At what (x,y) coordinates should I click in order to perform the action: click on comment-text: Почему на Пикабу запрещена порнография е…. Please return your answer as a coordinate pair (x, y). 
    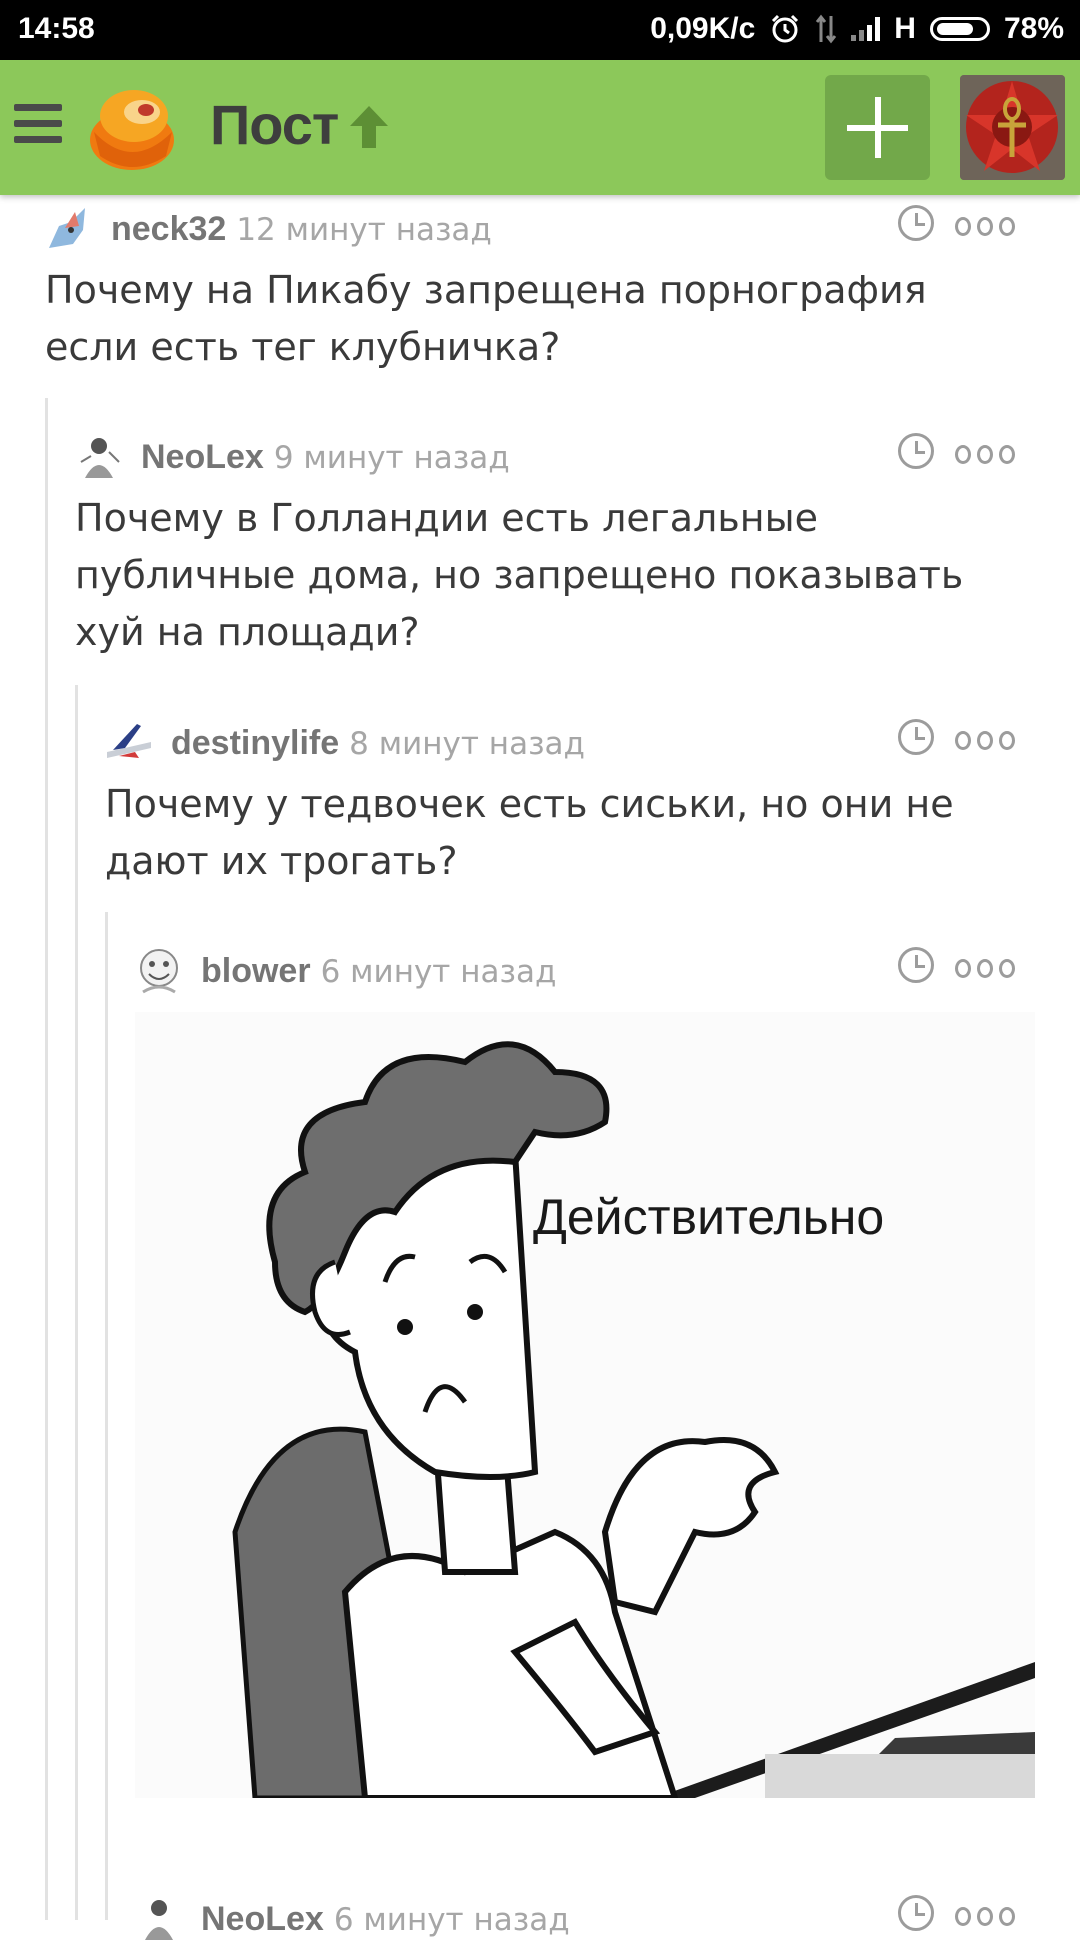
    Looking at the image, I should click on (486, 318).